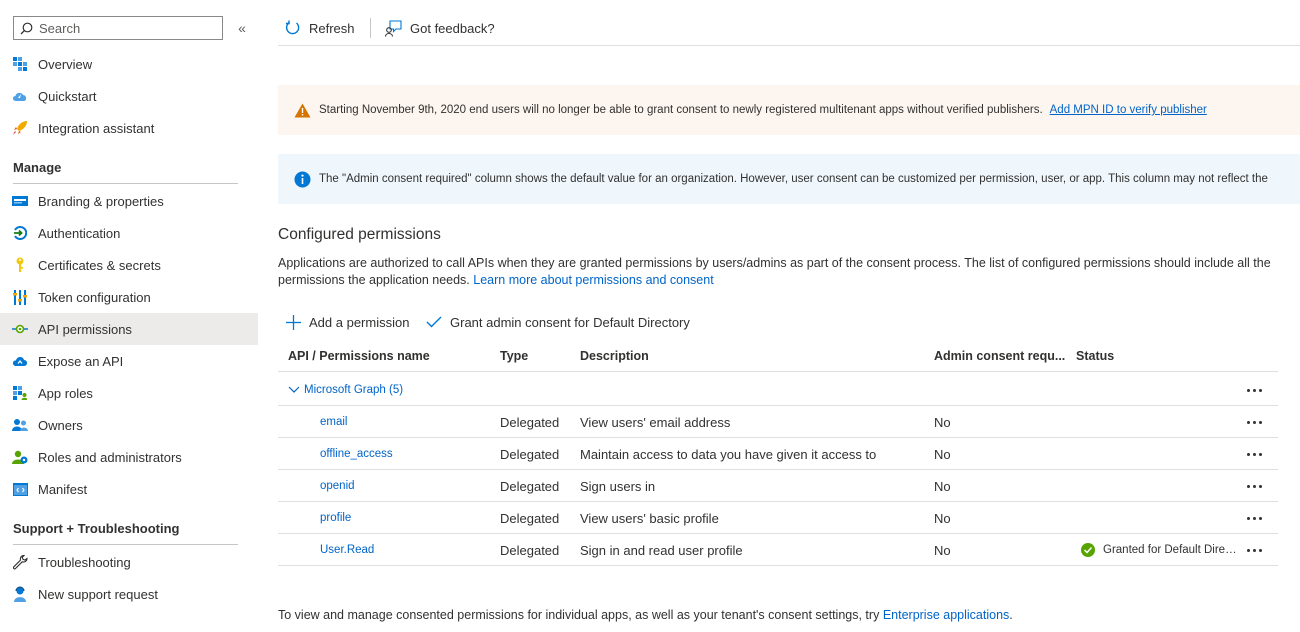  What do you see at coordinates (434, 322) in the screenshot?
I see `checkmark-icon` at bounding box center [434, 322].